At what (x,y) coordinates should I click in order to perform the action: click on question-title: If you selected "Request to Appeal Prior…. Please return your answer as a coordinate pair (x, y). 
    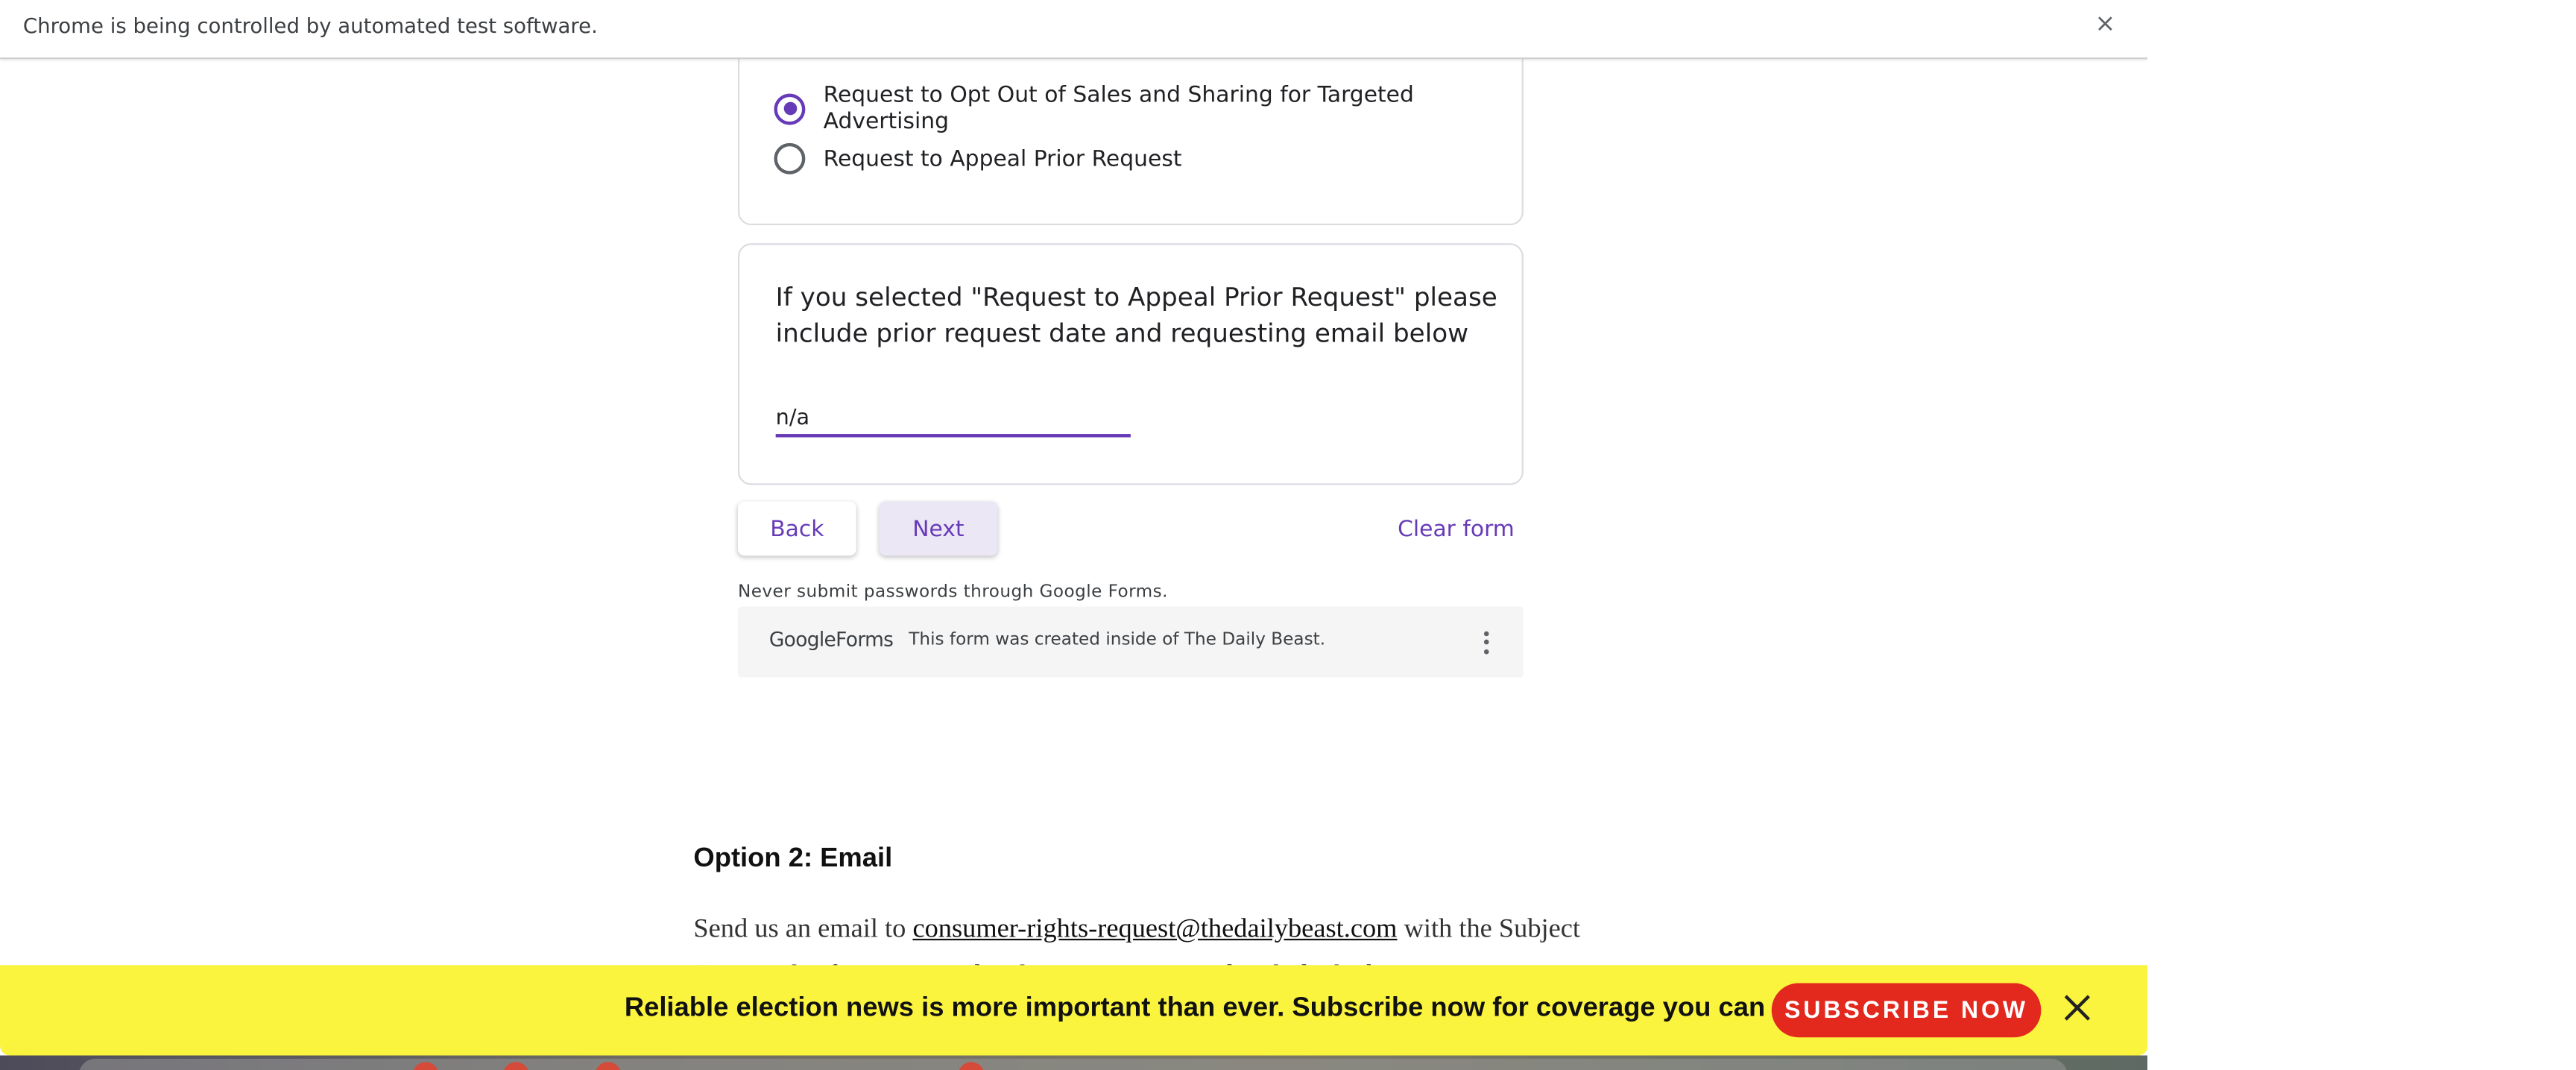
    Looking at the image, I should click on (1136, 316).